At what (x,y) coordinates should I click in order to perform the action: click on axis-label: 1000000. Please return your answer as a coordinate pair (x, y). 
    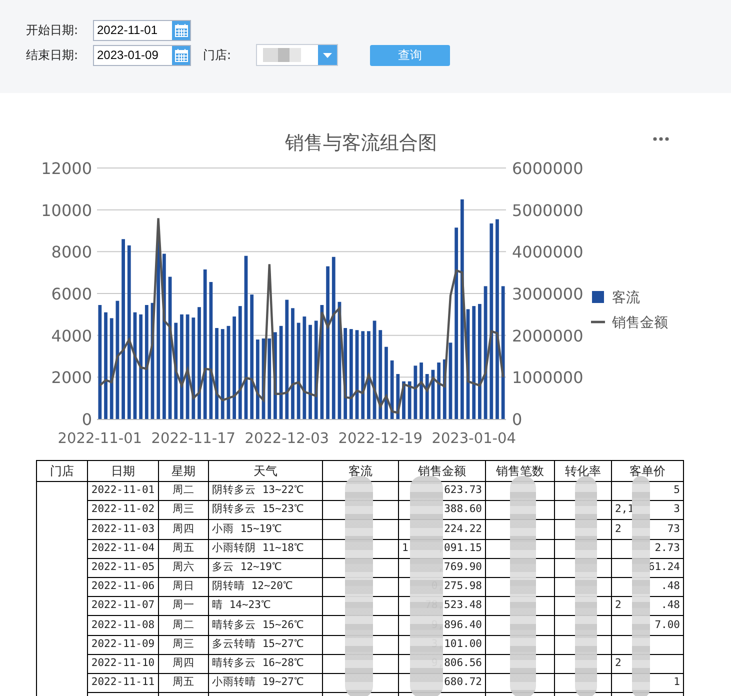
    Looking at the image, I should click on (548, 378).